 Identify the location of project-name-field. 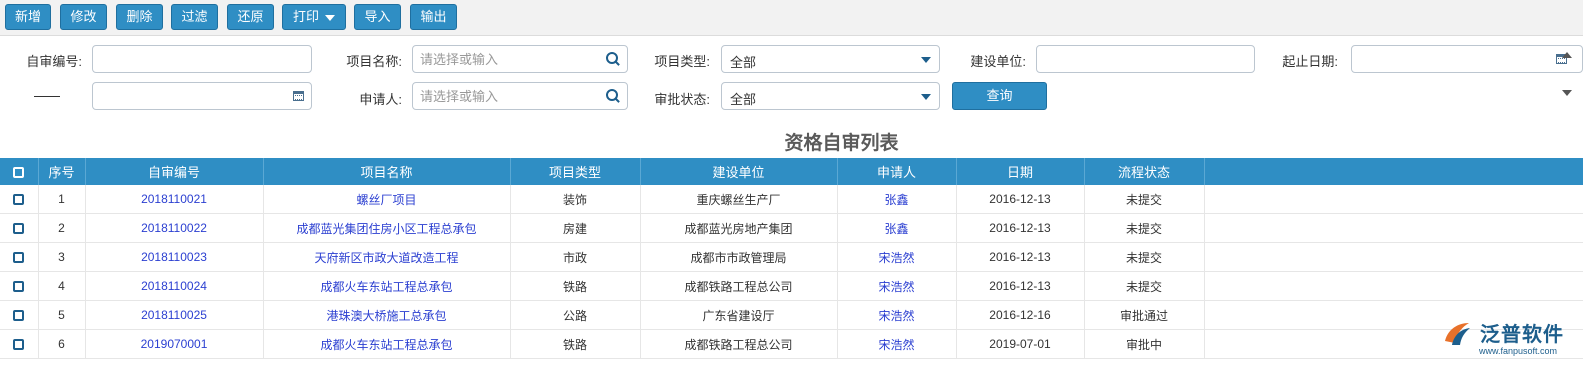
(520, 59).